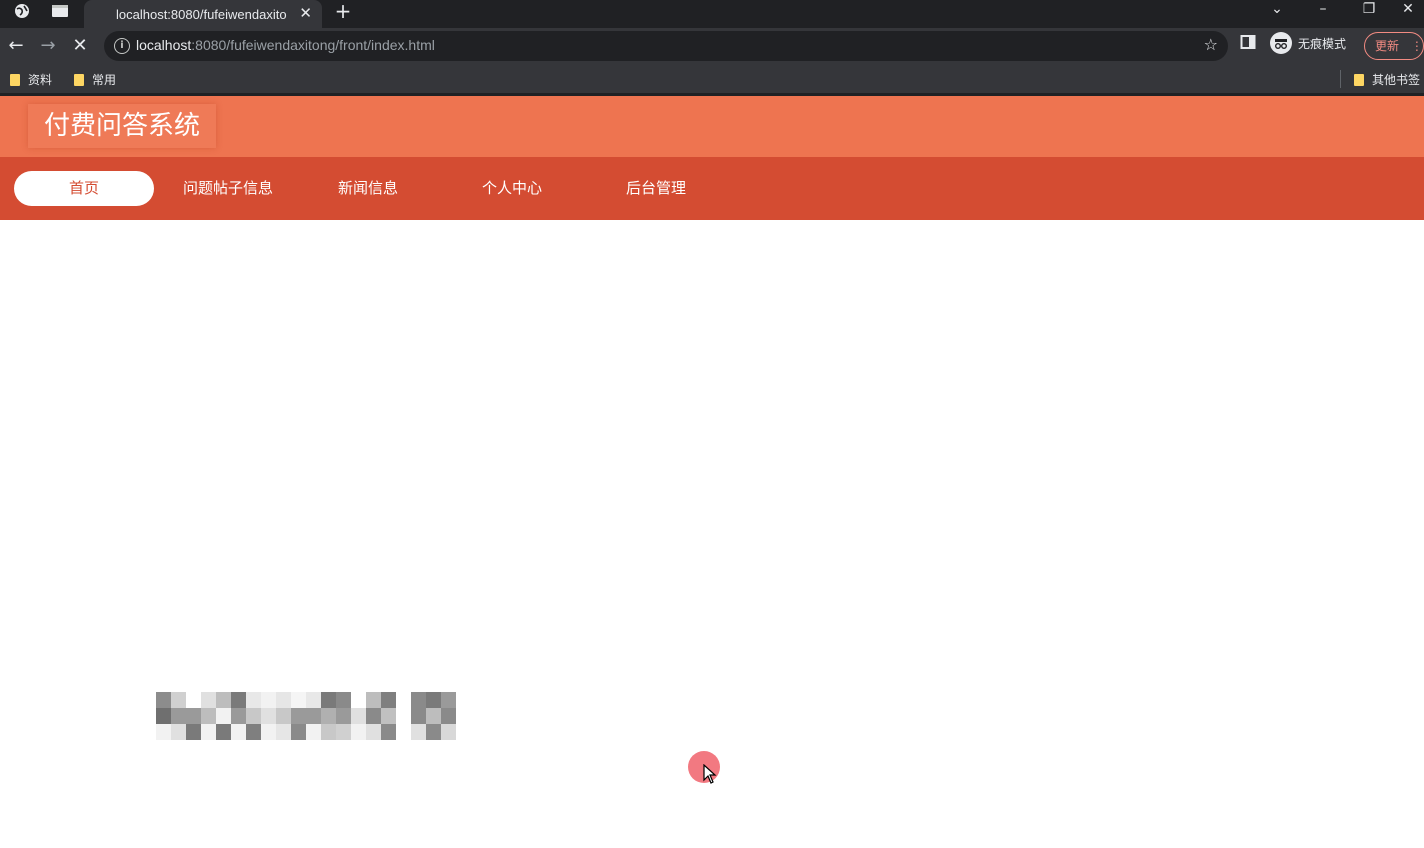 The image size is (1424, 848). I want to click on main-nav: 首页 问题帖子信息 新闻信息 个人中心 后台管理, so click(712, 188).